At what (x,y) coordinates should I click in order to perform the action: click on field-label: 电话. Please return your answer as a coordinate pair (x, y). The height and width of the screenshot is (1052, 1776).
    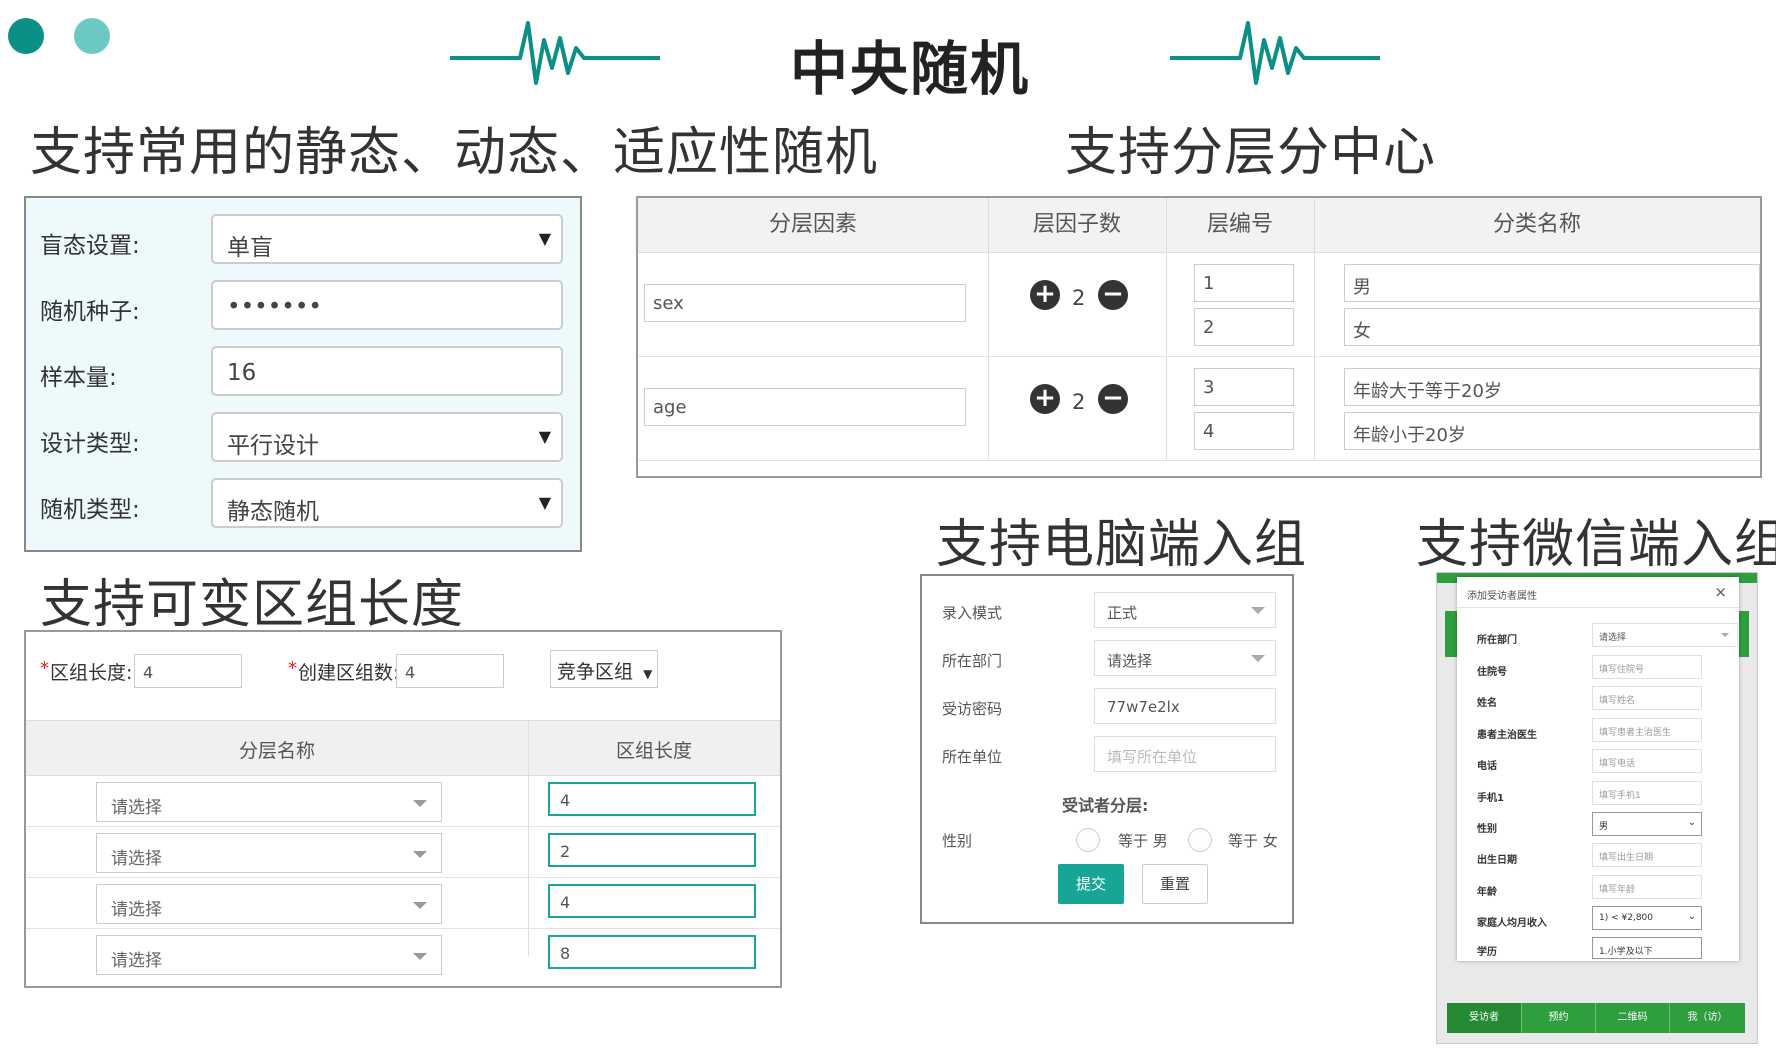
    Looking at the image, I should click on (1487, 766).